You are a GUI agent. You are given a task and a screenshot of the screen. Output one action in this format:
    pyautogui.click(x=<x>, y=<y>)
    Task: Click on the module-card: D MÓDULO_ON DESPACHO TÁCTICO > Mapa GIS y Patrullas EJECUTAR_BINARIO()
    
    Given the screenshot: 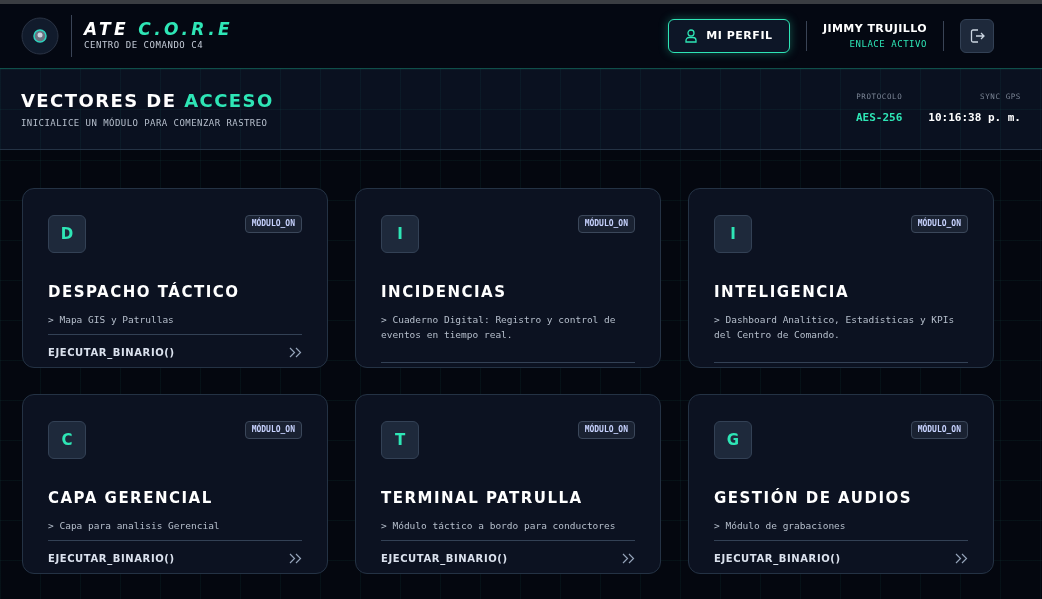 What is the action you would take?
    pyautogui.click(x=175, y=278)
    